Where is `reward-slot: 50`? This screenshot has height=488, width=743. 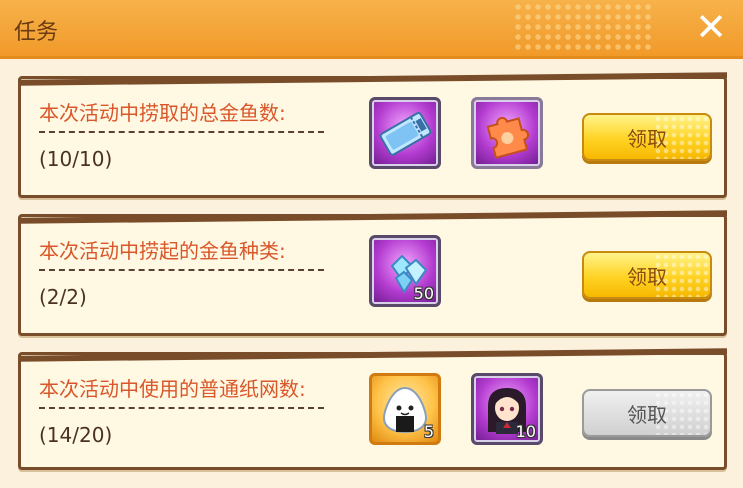 reward-slot: 50 is located at coordinates (405, 271).